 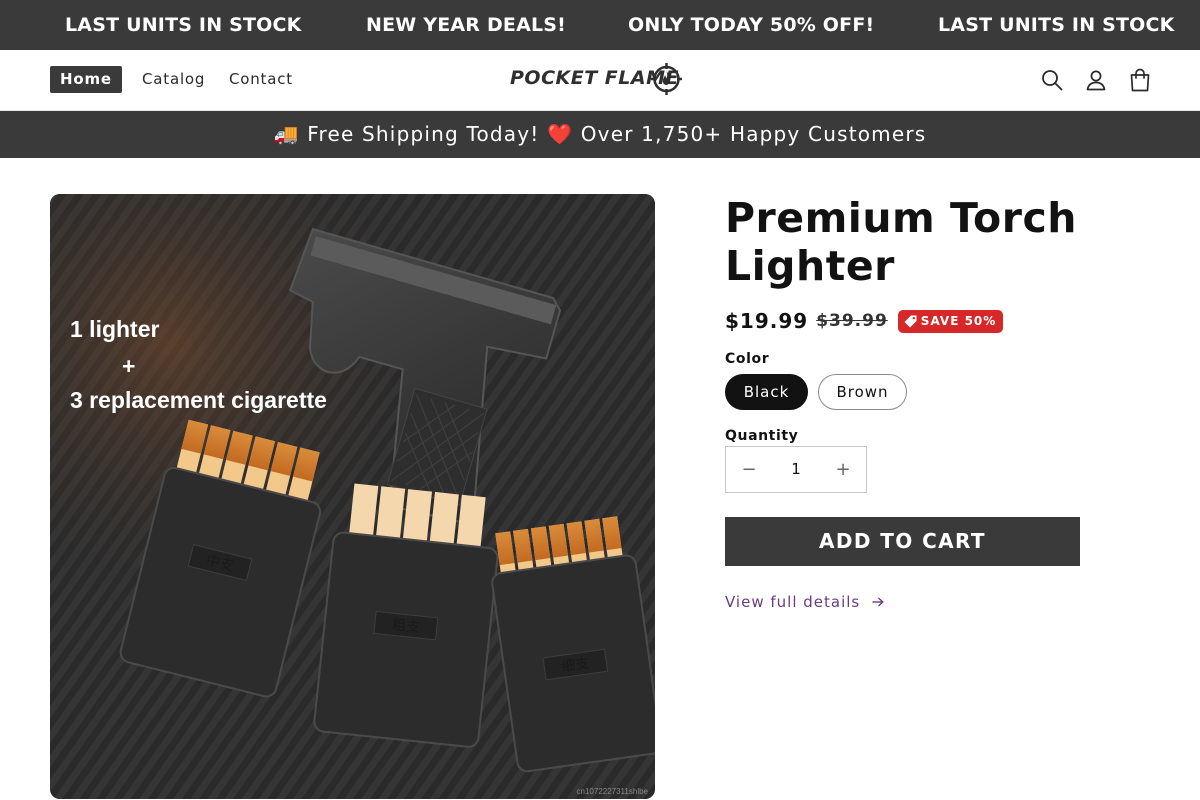 I want to click on image-watermark: cn1072227311shlbe, so click(x=613, y=791).